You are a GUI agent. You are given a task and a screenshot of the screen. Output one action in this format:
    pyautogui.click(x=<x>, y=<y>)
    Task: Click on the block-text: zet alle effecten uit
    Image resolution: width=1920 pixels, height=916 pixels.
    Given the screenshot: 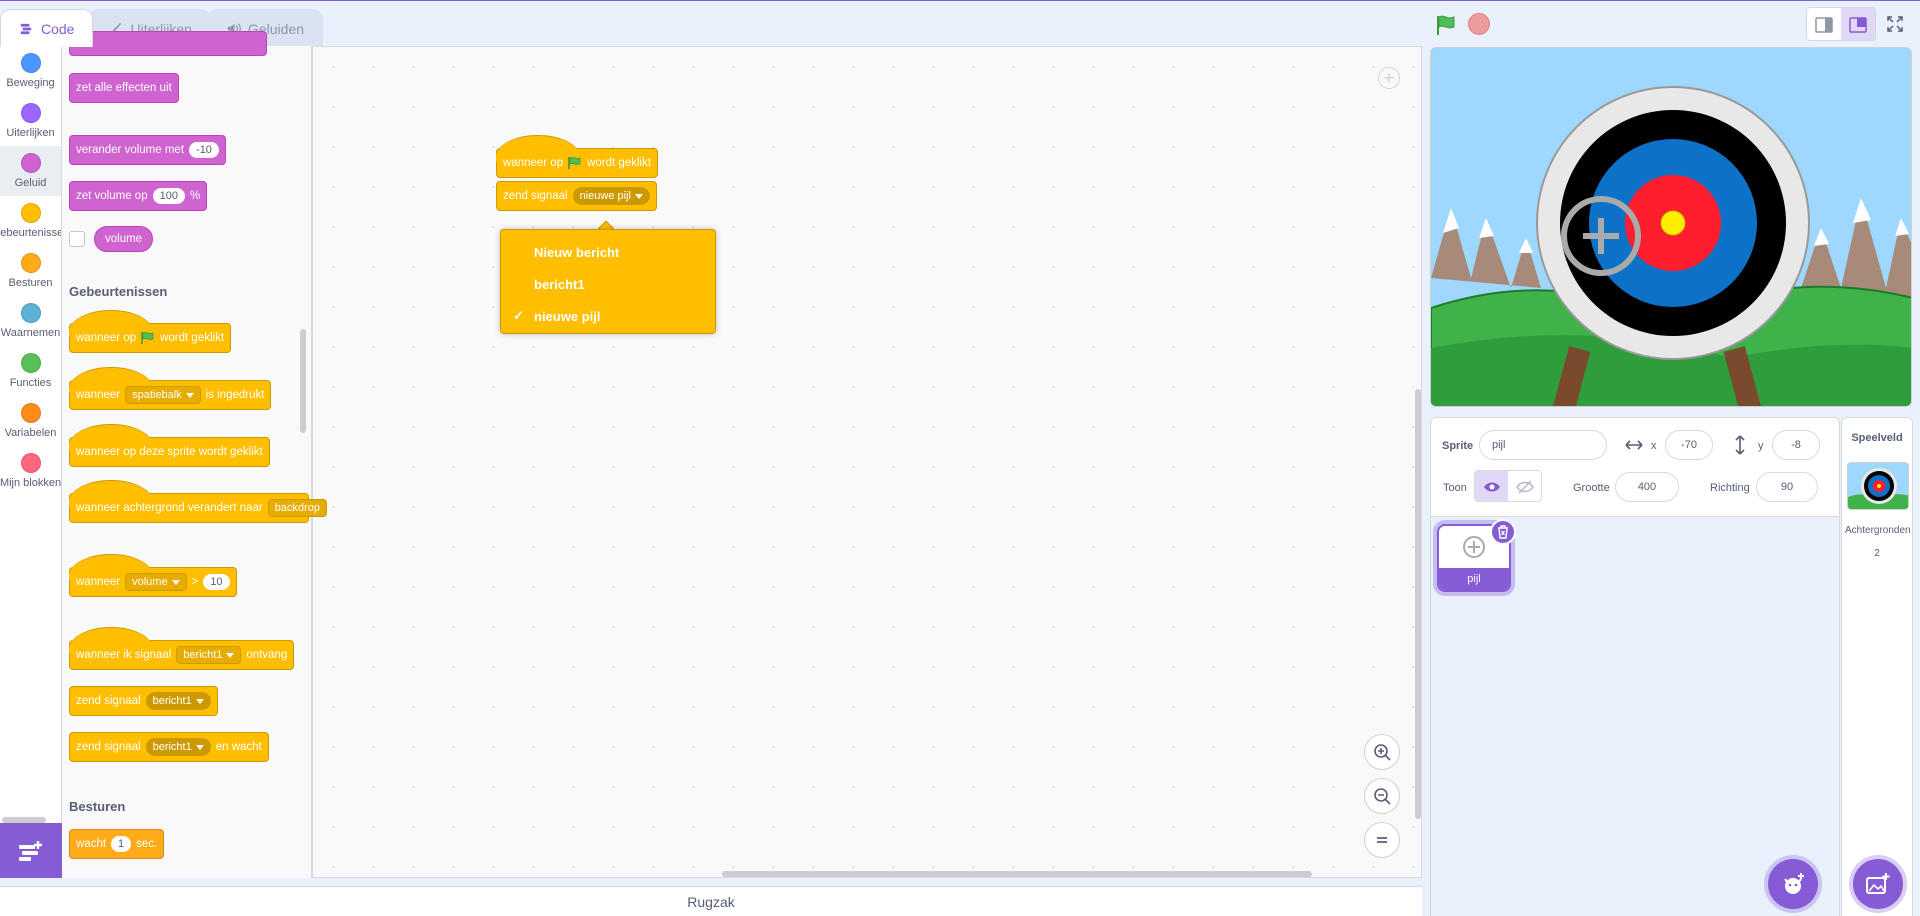 What is the action you would take?
    pyautogui.click(x=124, y=88)
    